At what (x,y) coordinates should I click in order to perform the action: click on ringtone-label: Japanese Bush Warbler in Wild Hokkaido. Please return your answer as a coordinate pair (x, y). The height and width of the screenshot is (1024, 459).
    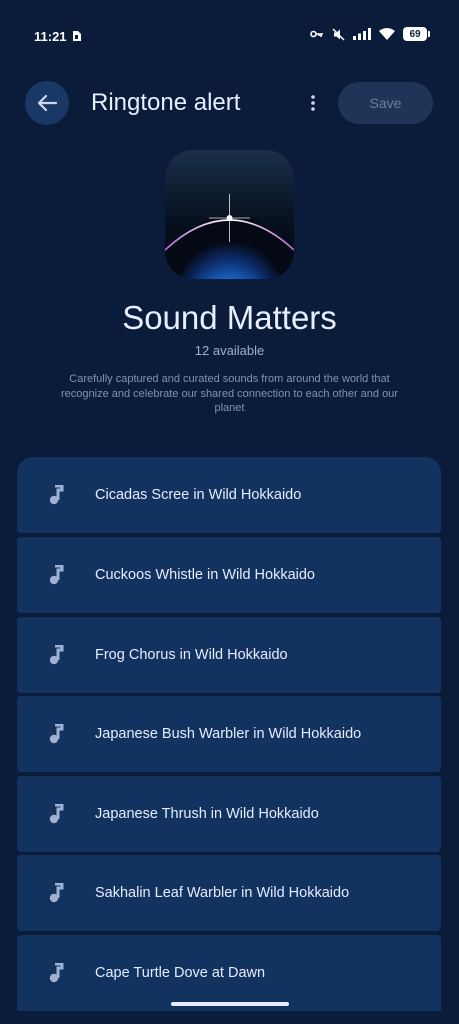
    Looking at the image, I should click on (228, 734).